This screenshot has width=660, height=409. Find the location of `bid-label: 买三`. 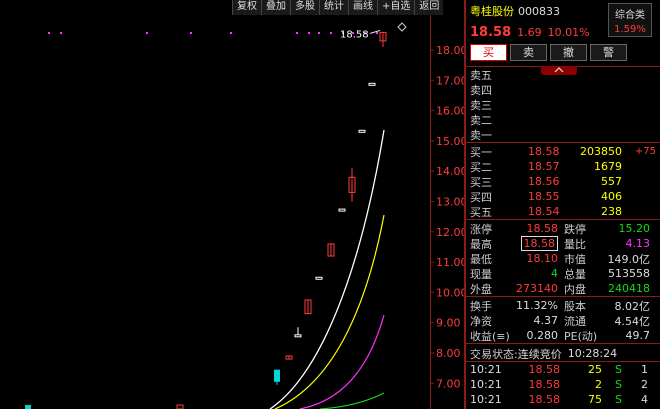

bid-label: 买三 is located at coordinates (481, 182).